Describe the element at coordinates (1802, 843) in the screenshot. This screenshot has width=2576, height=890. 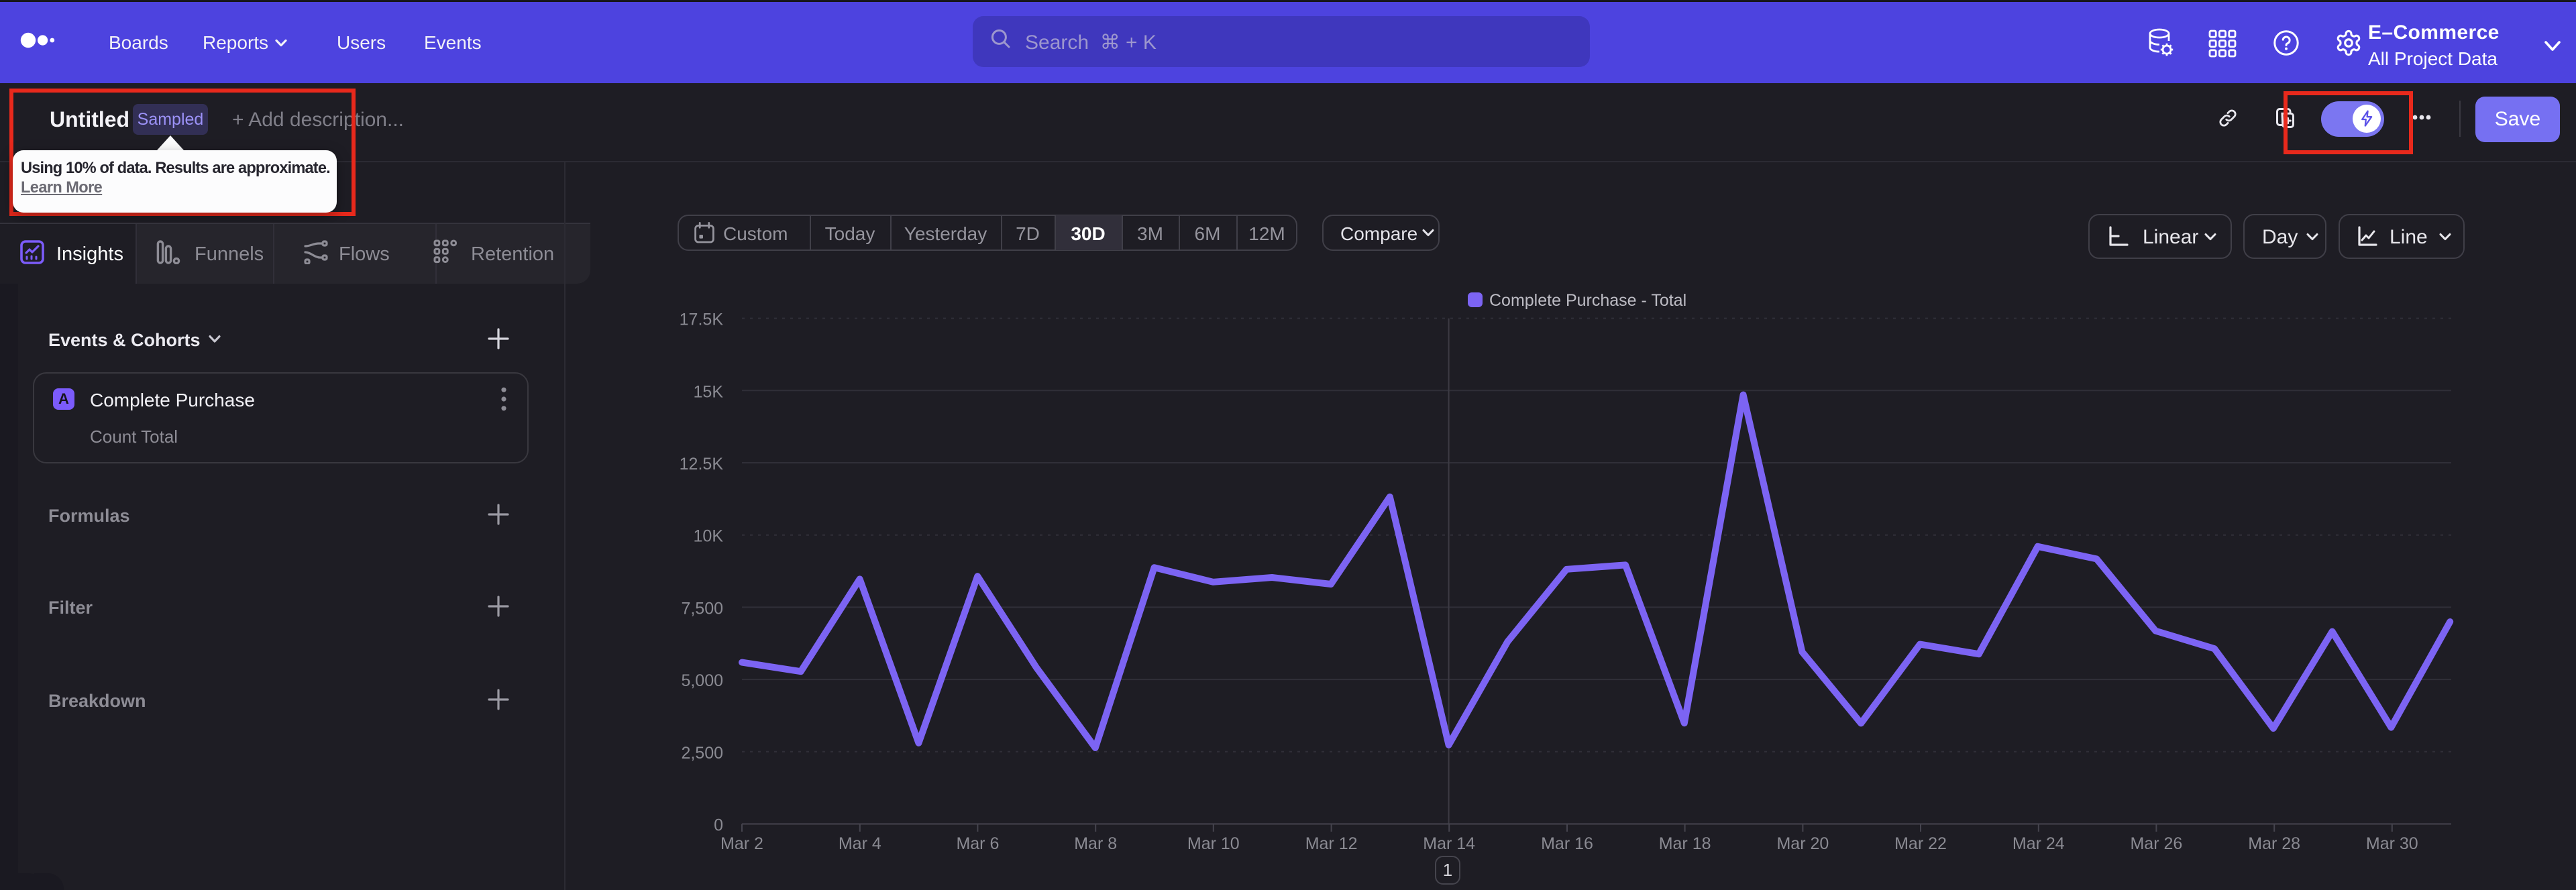
I see `svg-text: Mar 20` at that location.